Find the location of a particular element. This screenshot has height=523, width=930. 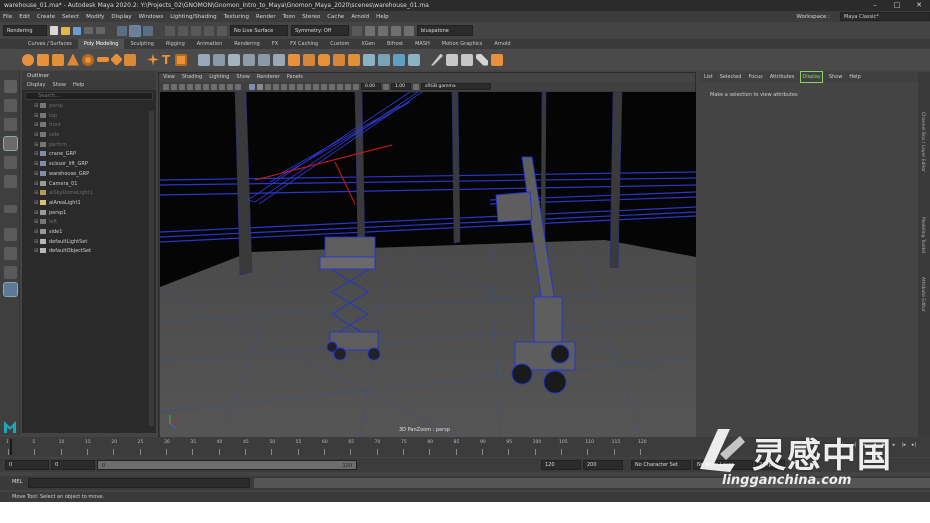

menu-help: Help is located at coordinates (382, 17).